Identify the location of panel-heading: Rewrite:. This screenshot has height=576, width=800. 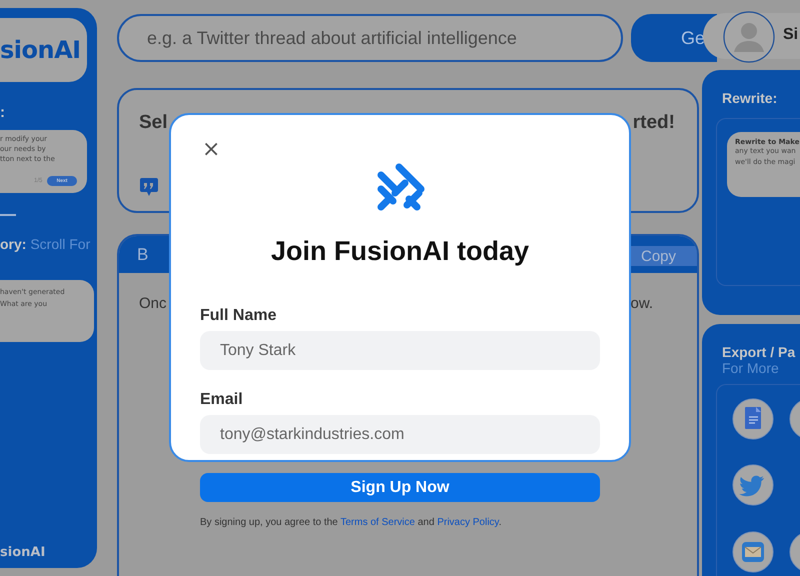
(750, 98).